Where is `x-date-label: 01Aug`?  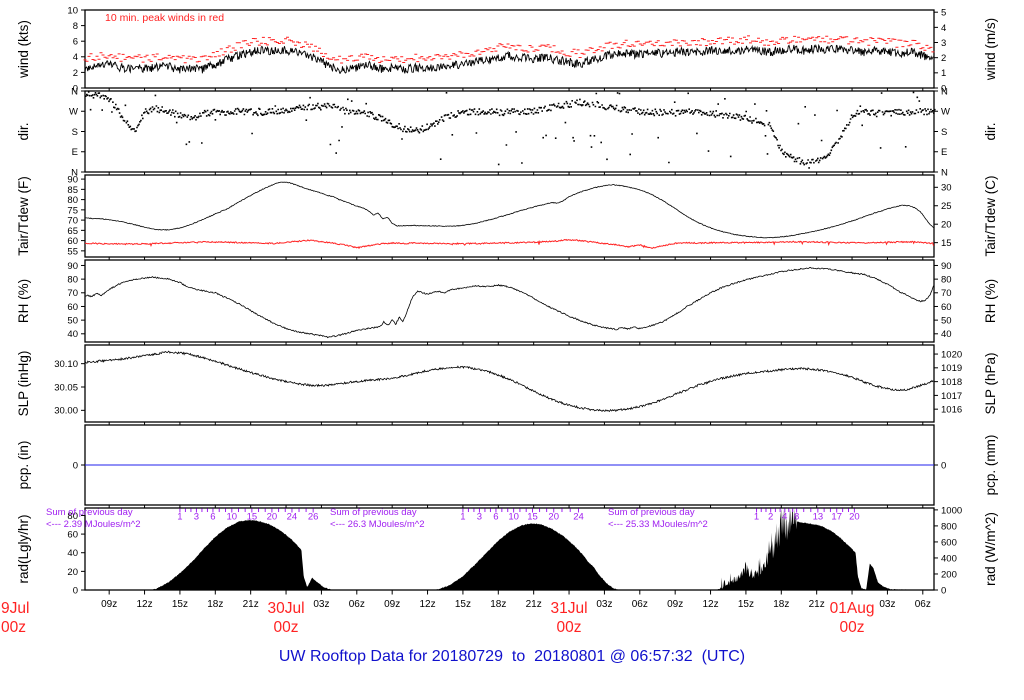 x-date-label: 01Aug is located at coordinates (852, 608).